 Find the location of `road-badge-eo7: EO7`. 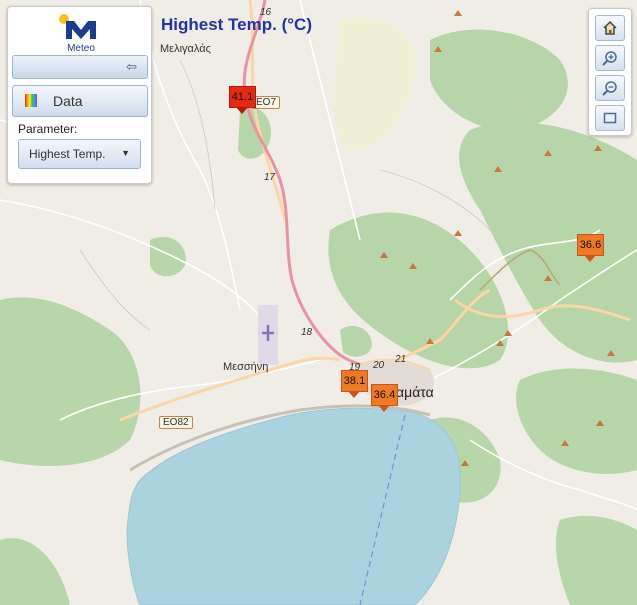

road-badge-eo7: EO7 is located at coordinates (266, 102).